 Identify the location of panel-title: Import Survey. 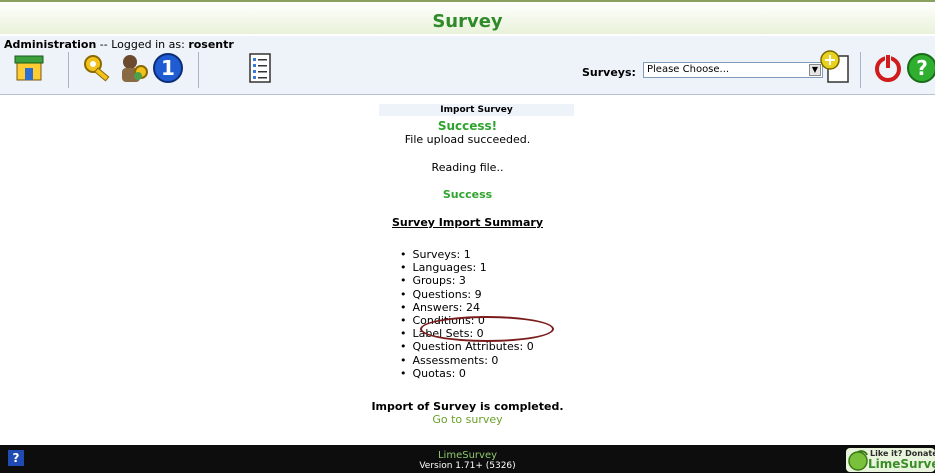
(476, 110).